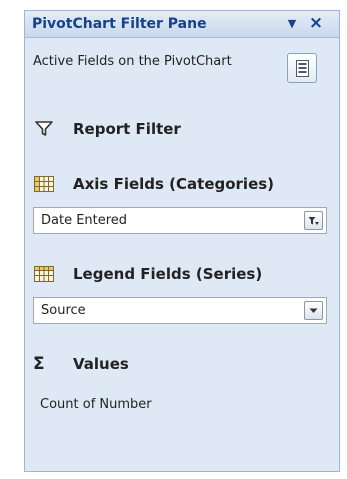  Describe the element at coordinates (180, 310) in the screenshot. I see `legend-field-source: Source` at that location.